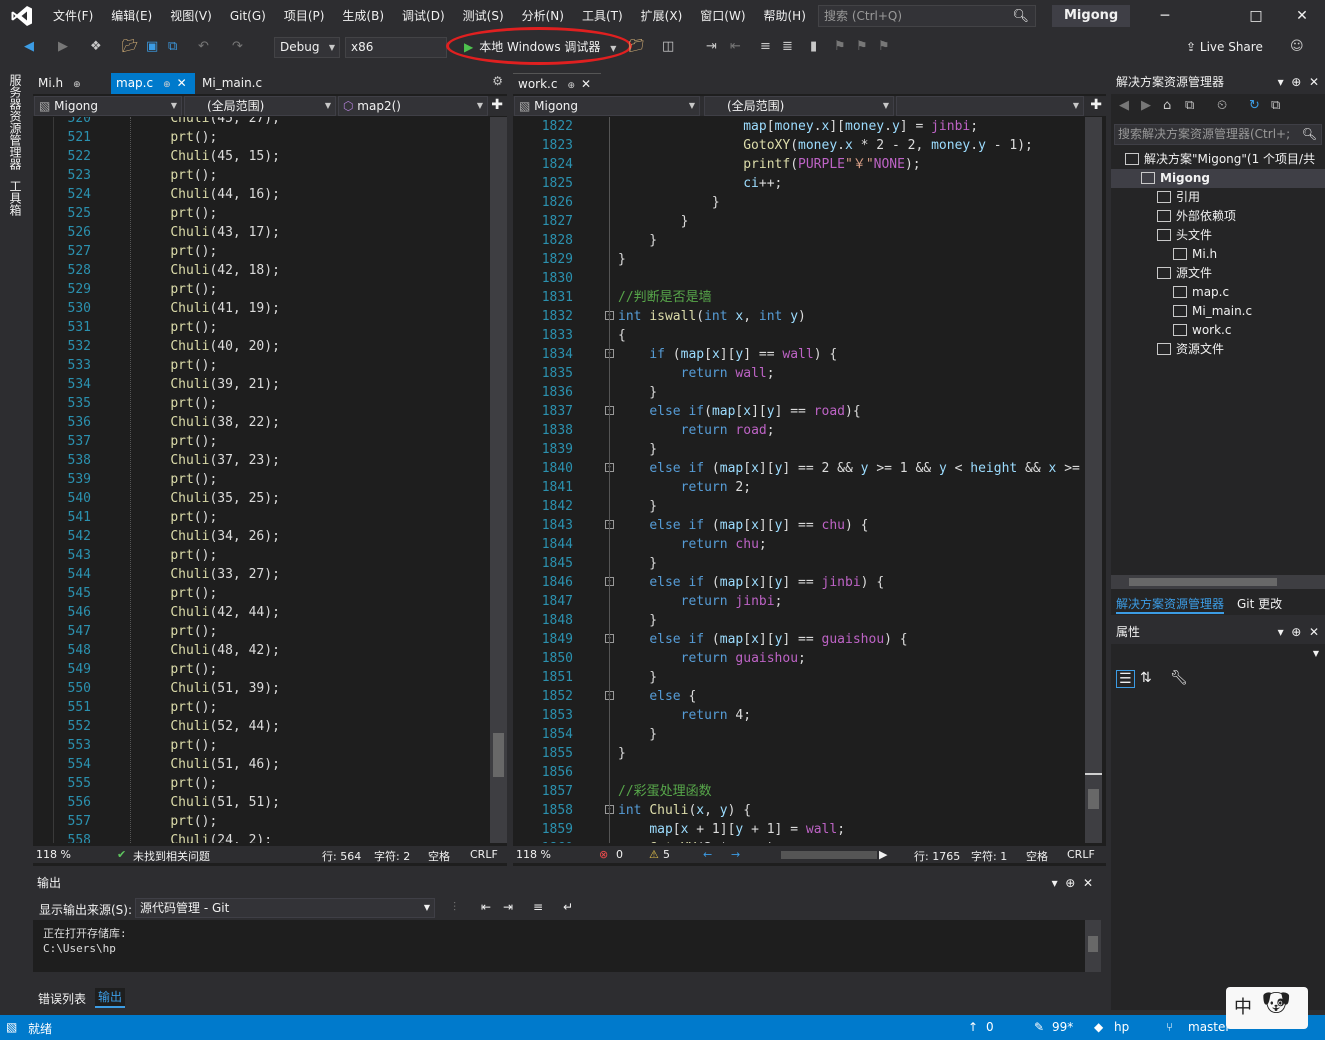  What do you see at coordinates (1209, 1027) in the screenshot?
I see `branch-name: master` at bounding box center [1209, 1027].